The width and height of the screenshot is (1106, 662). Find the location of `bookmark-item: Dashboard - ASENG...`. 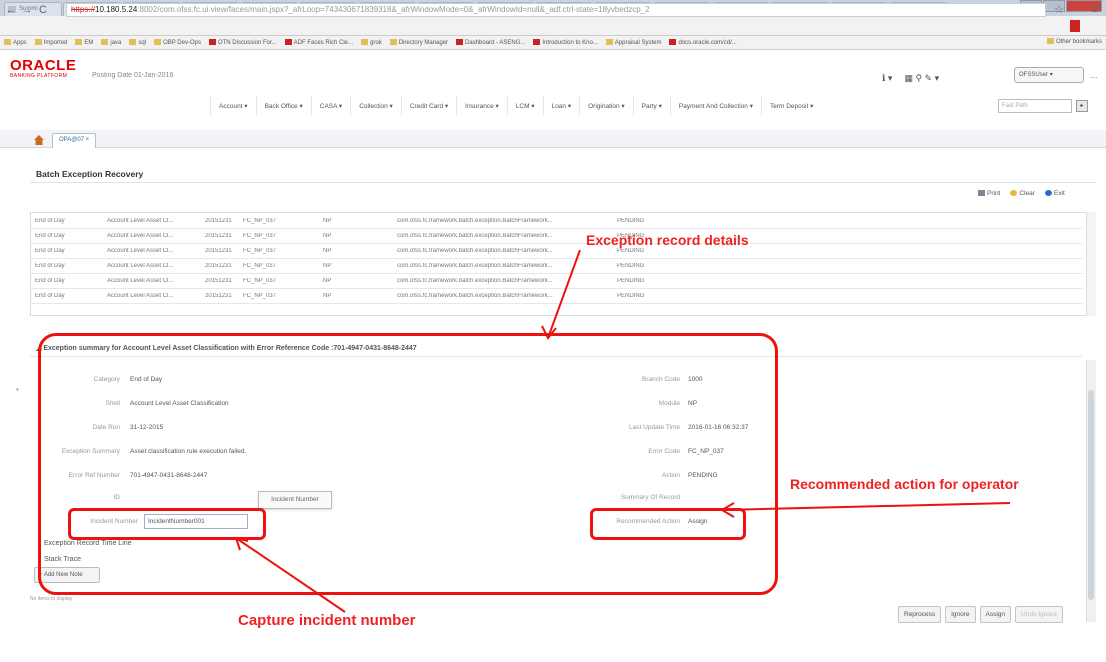

bookmark-item: Dashboard - ASENG... is located at coordinates (490, 42).